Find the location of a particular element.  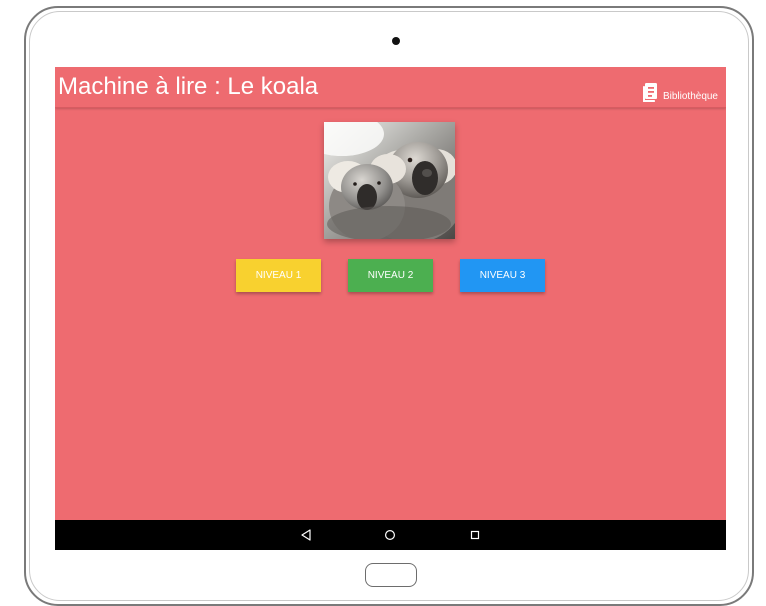

back-triangle-icon is located at coordinates (306, 535).